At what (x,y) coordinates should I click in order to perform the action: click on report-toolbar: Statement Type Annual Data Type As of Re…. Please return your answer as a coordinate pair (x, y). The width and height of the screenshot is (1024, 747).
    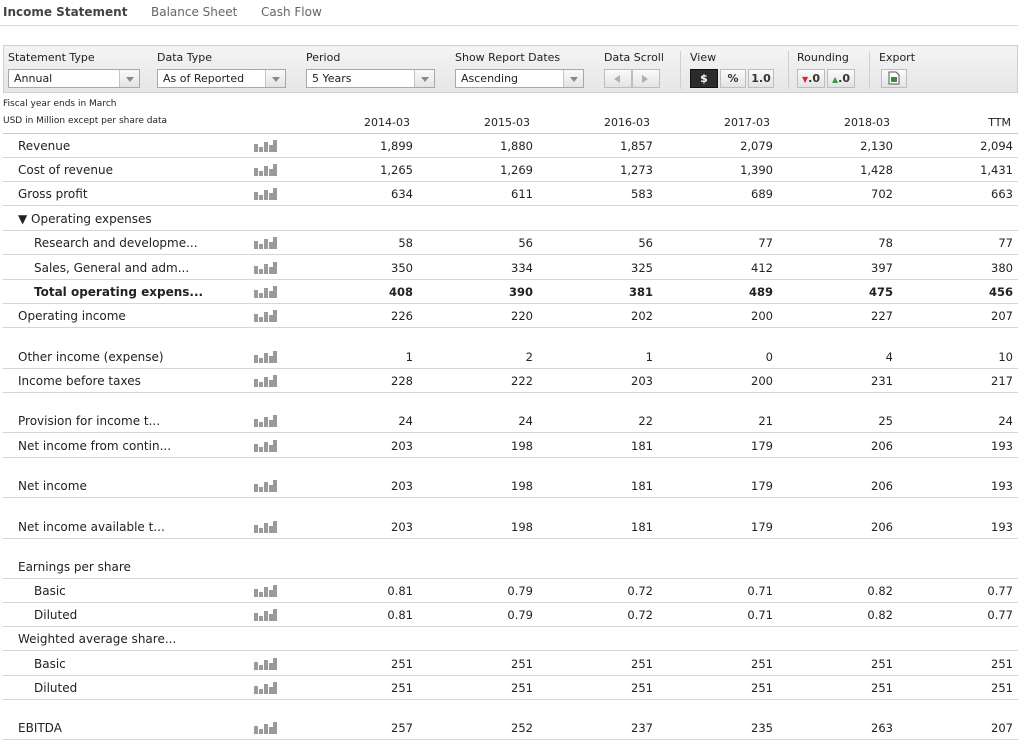
    Looking at the image, I should click on (510, 69).